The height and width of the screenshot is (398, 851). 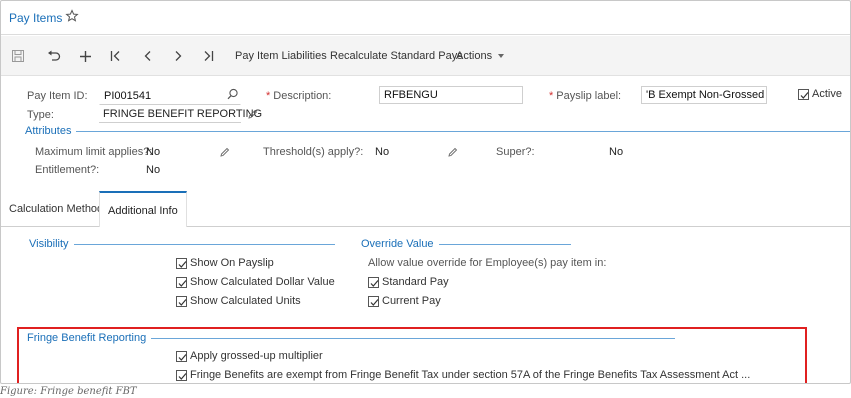 What do you see at coordinates (411, 95) in the screenshot?
I see `description-value: RFBENGU` at bounding box center [411, 95].